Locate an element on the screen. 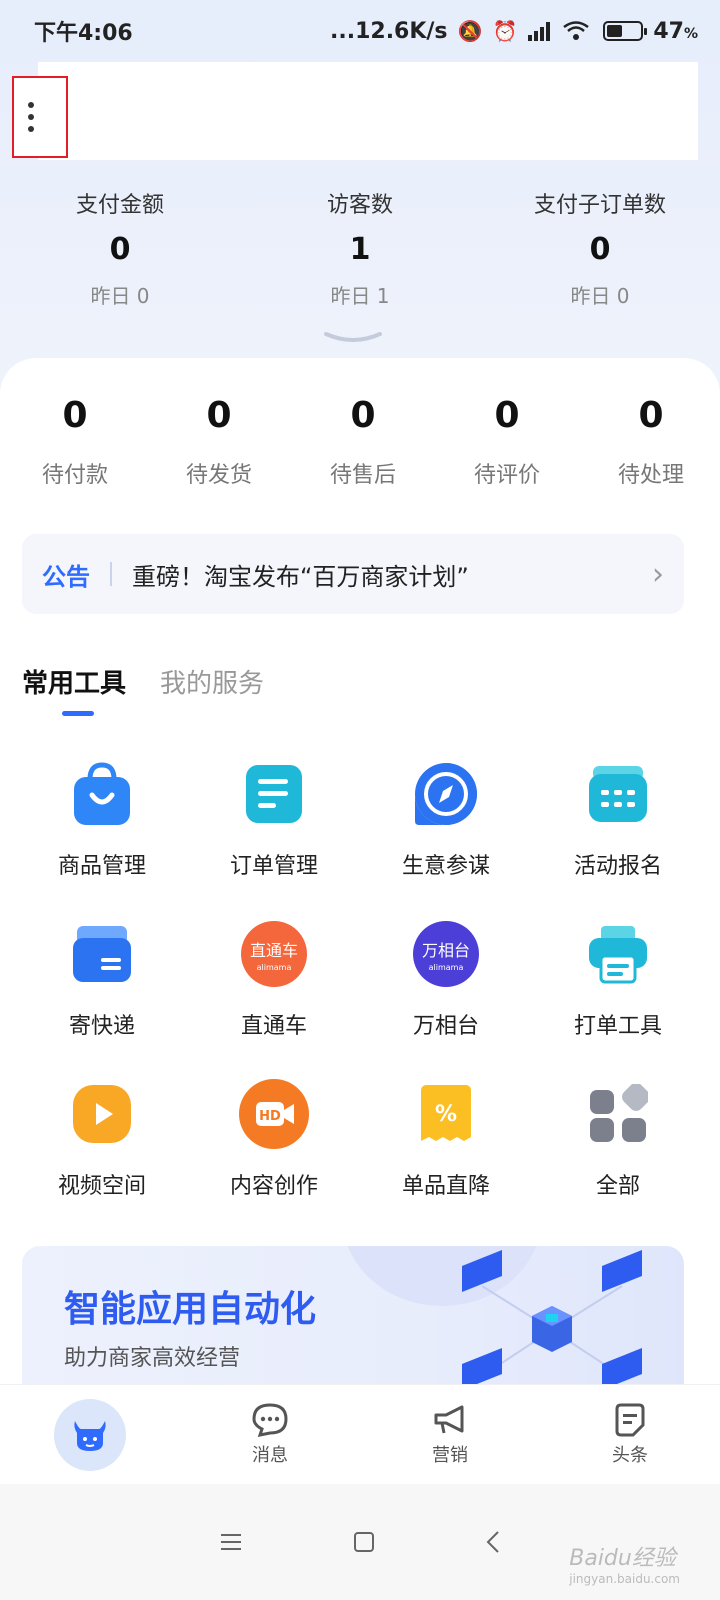 The width and height of the screenshot is (720, 1600). tool-product-management: 商品管理 is located at coordinates (102, 834).